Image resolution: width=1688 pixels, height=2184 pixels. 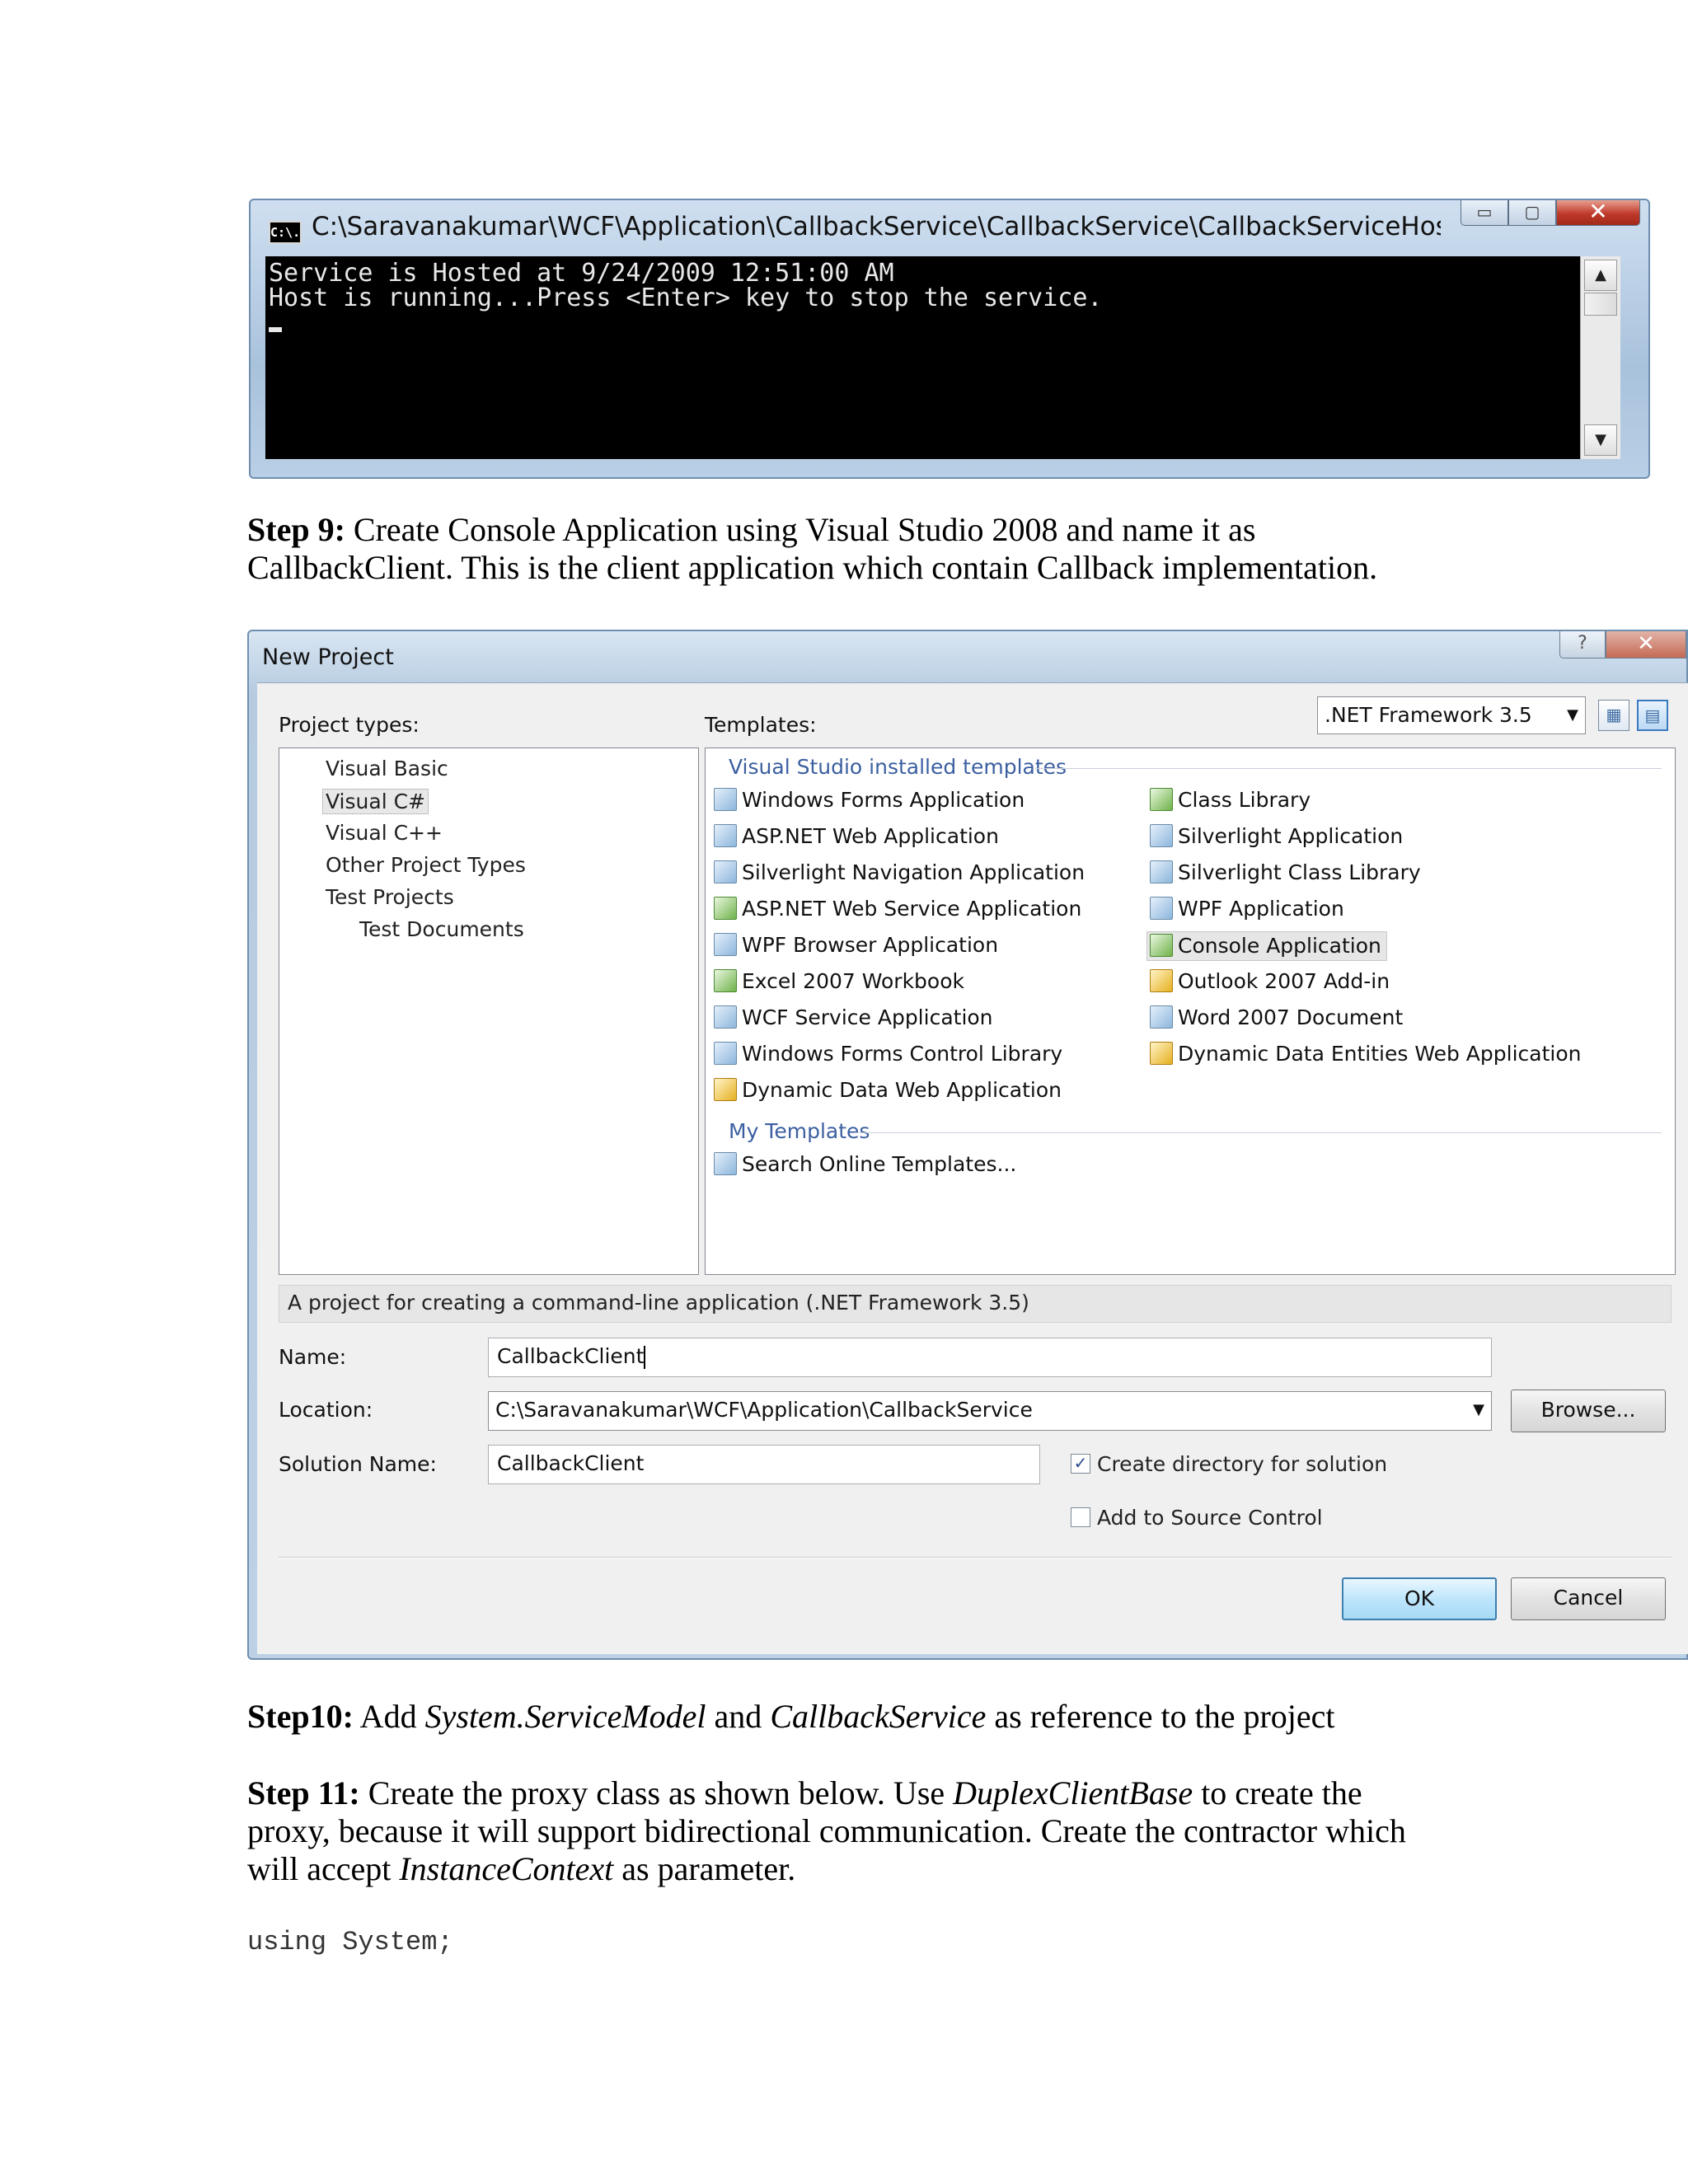 I want to click on template-item: Word 2007 Document, so click(x=1277, y=1018).